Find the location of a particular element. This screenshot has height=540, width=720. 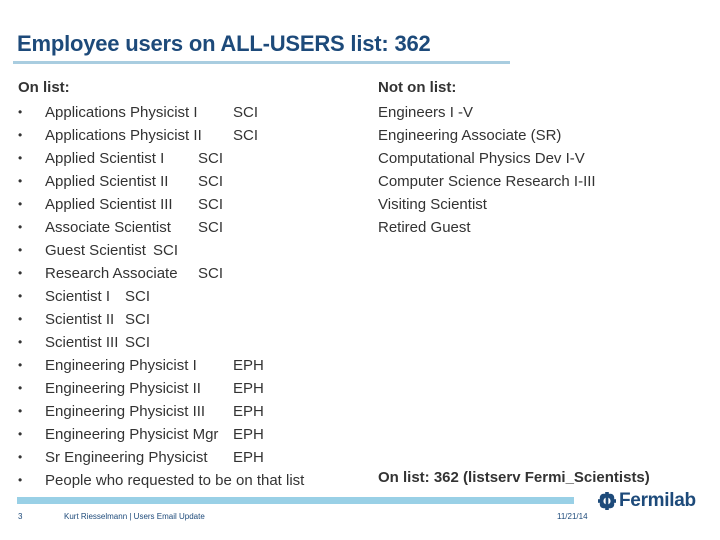

position-title: Scientist II is located at coordinates (80, 319).